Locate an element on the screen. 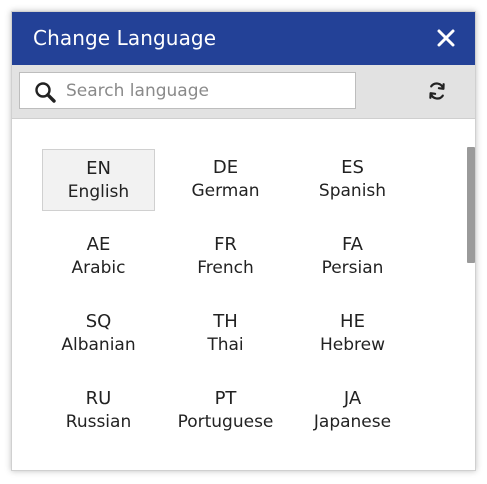  language-code: HE is located at coordinates (352, 321).